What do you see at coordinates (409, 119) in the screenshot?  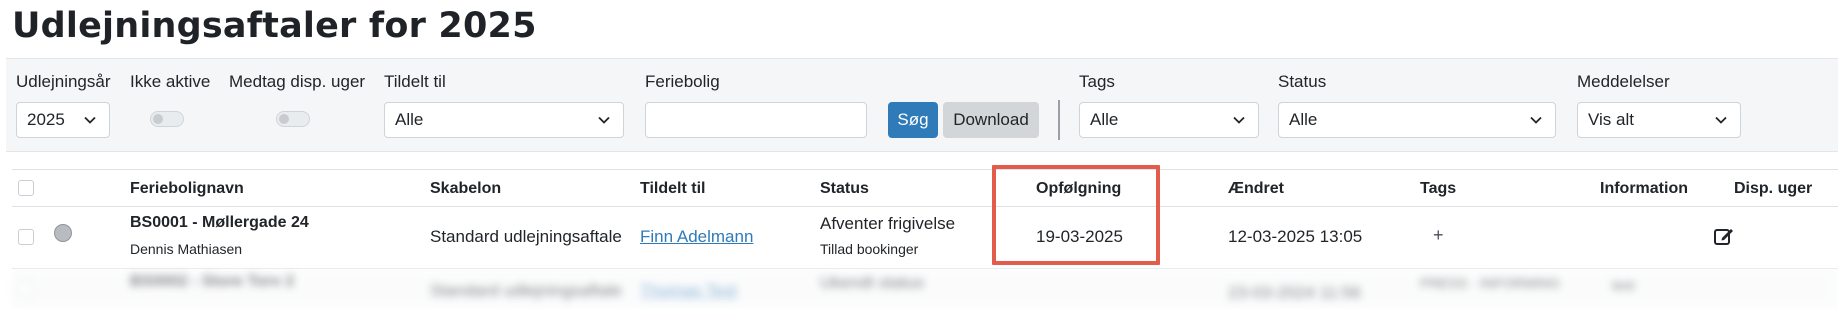 I see `assigned-select-value: Alle` at bounding box center [409, 119].